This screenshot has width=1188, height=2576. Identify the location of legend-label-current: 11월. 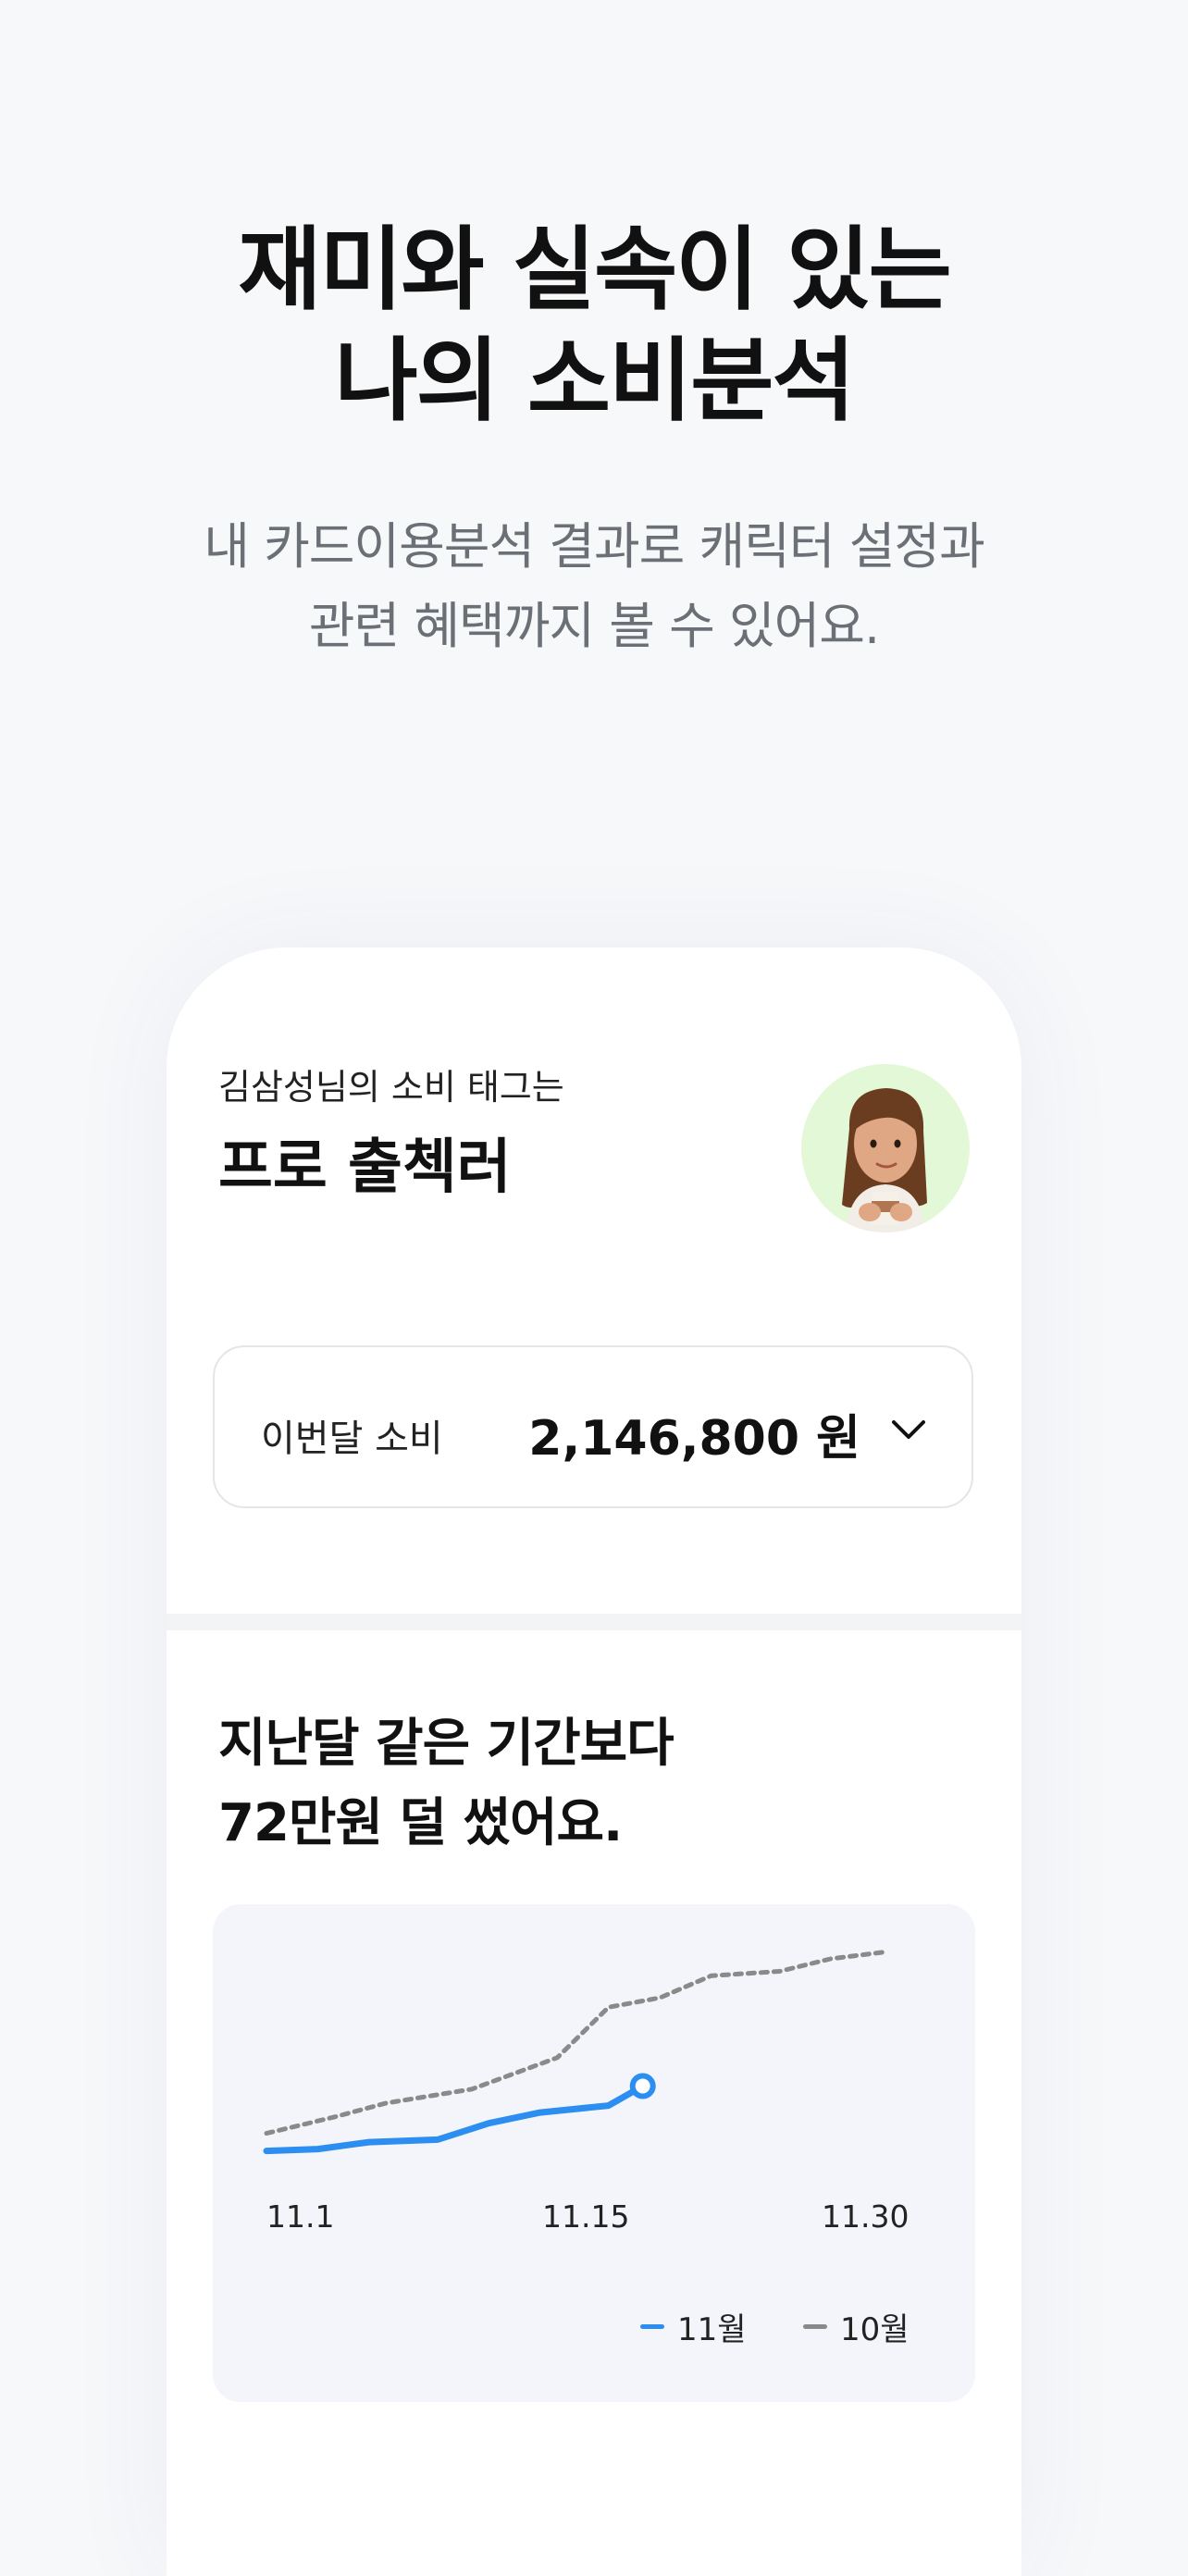
(712, 2330).